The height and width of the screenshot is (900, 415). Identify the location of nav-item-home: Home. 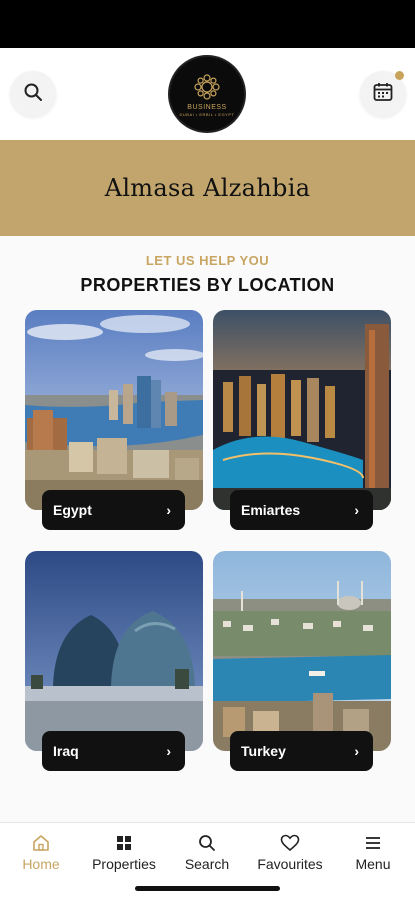
(41, 852).